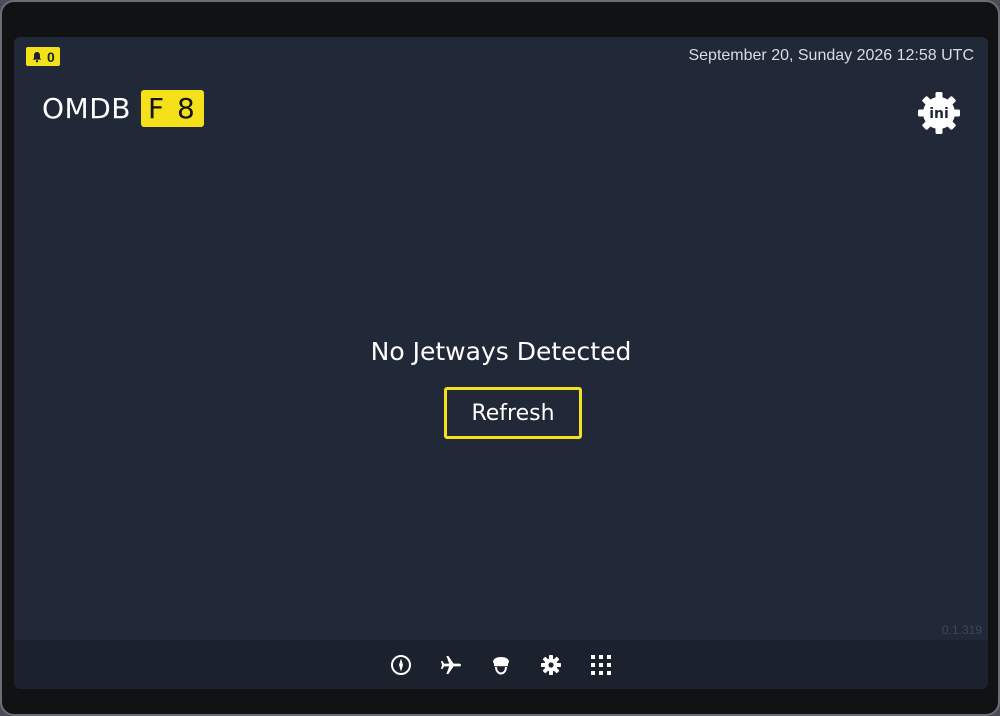 The height and width of the screenshot is (716, 1000). I want to click on gate-badge: F 8, so click(172, 108).